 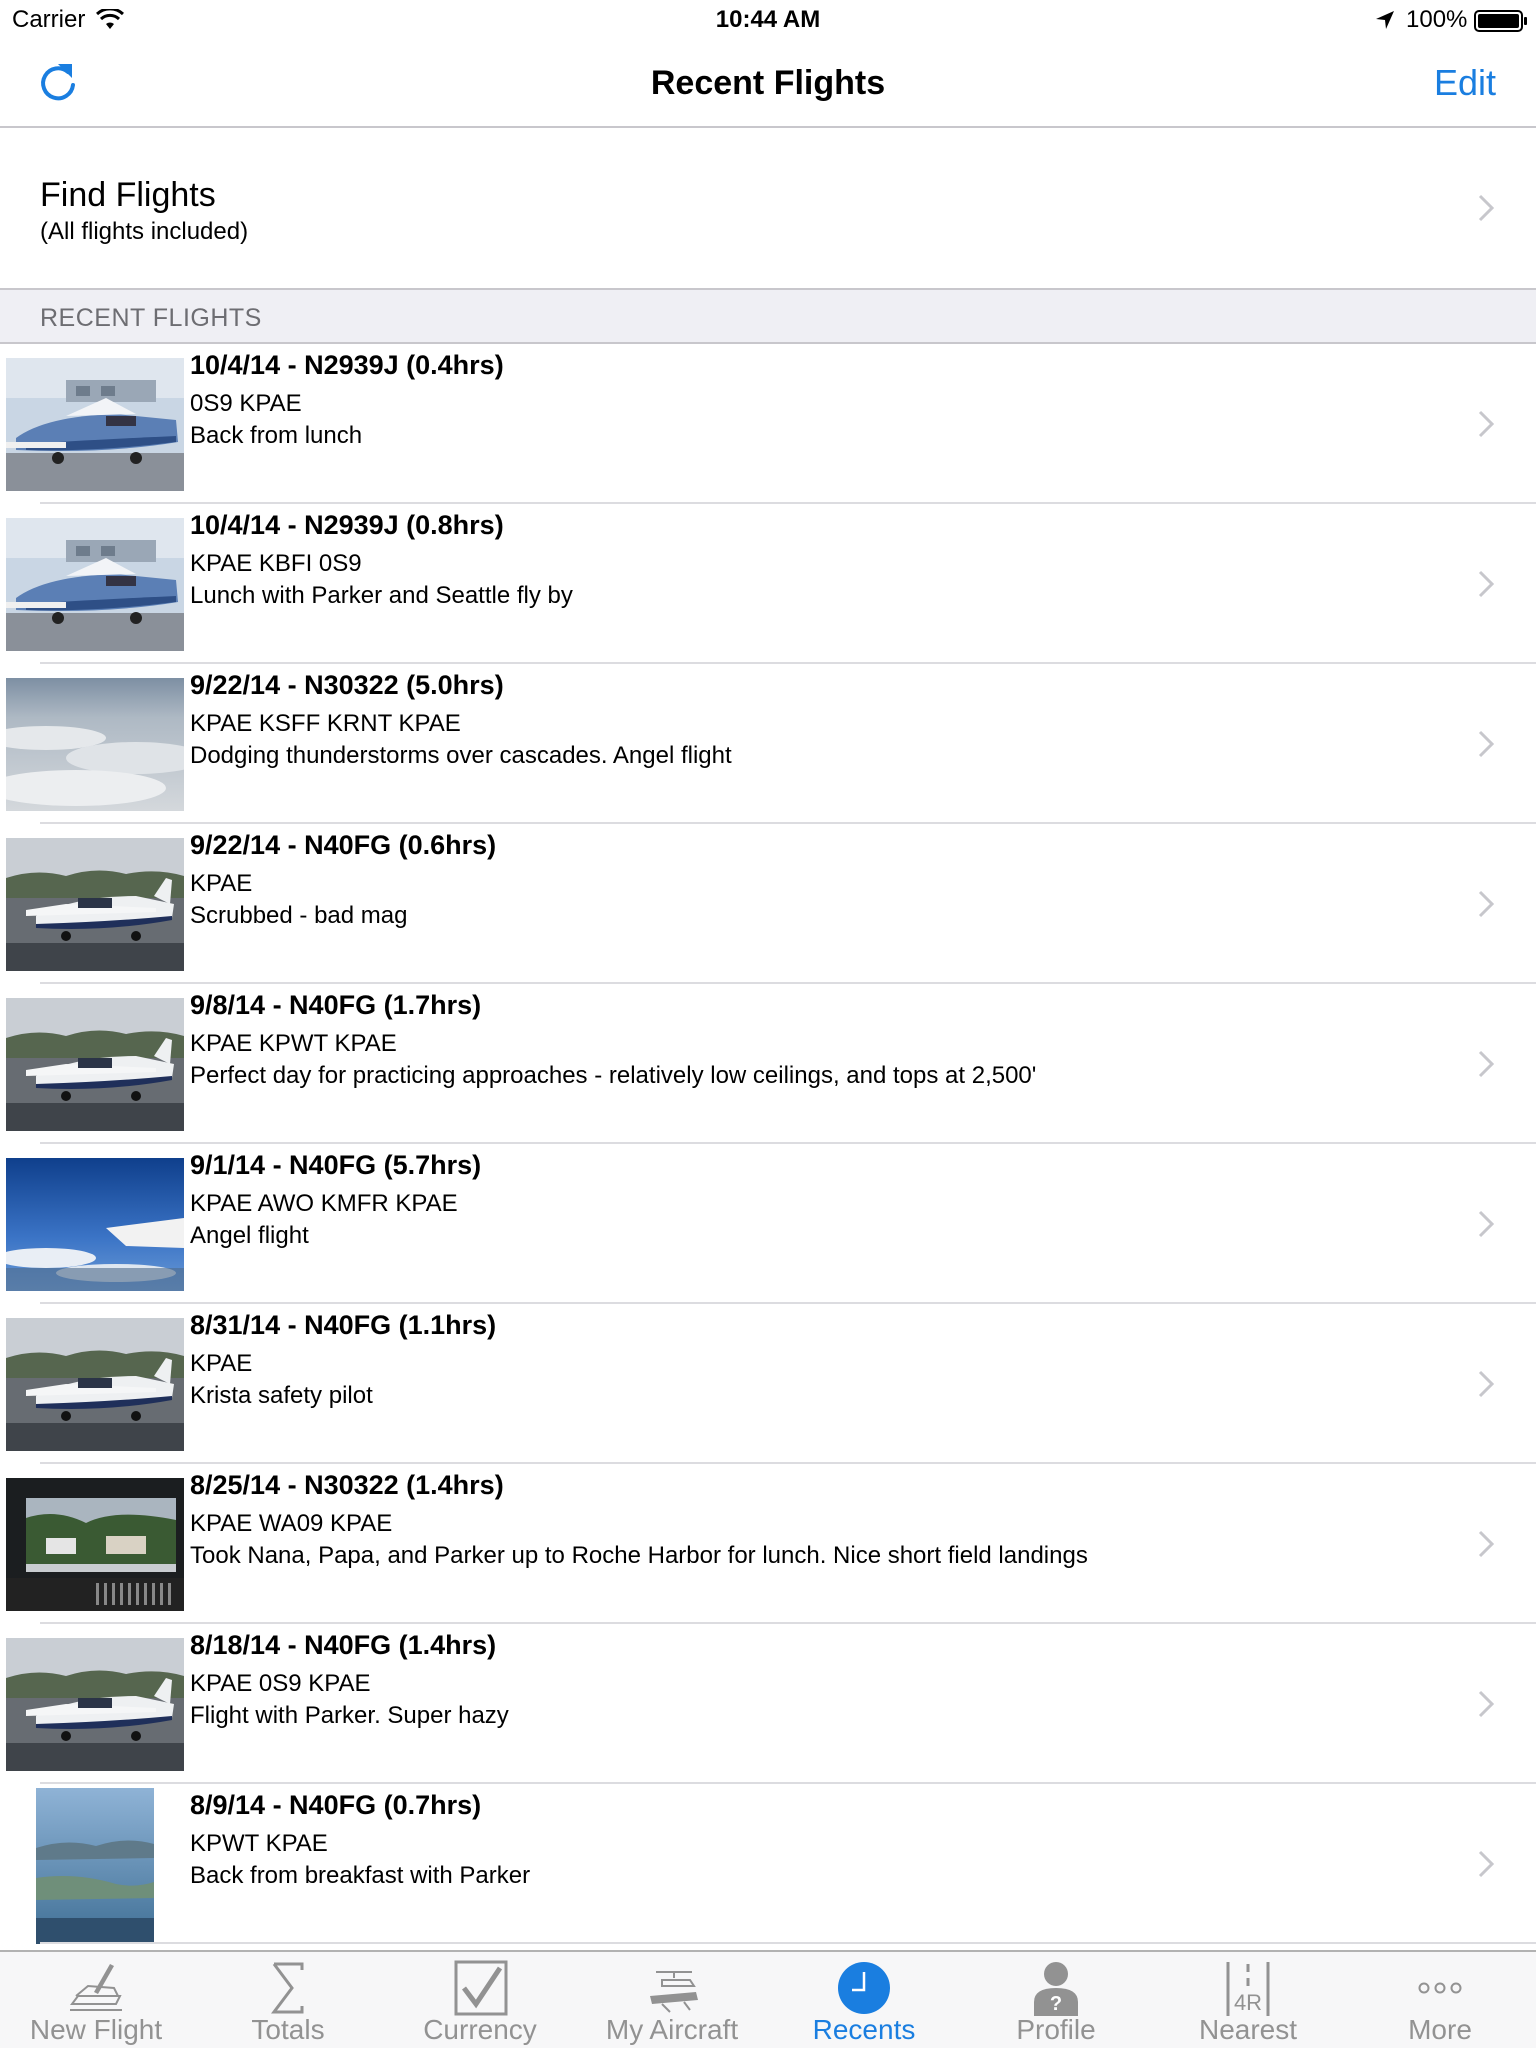 What do you see at coordinates (768, 209) in the screenshot?
I see `find-flights-cell: Find Flights (All flights included)` at bounding box center [768, 209].